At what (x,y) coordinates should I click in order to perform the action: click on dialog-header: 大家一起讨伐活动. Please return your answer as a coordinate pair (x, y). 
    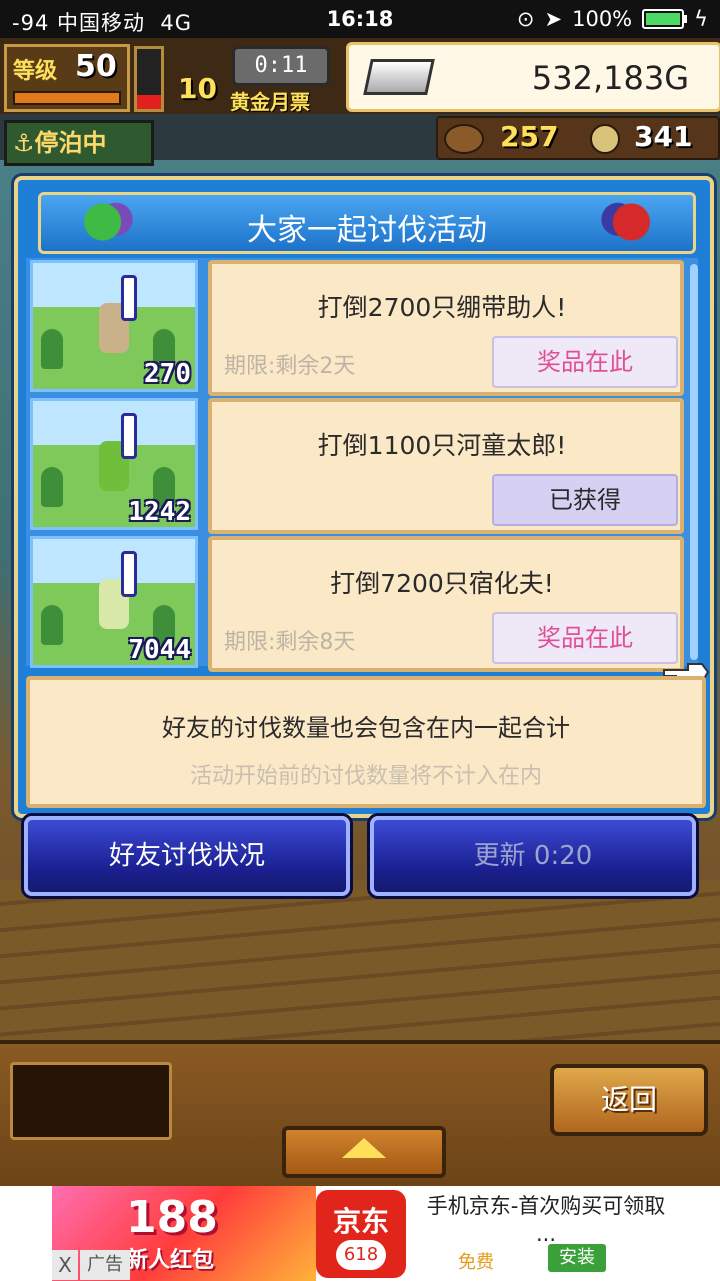
    Looking at the image, I should click on (367, 223).